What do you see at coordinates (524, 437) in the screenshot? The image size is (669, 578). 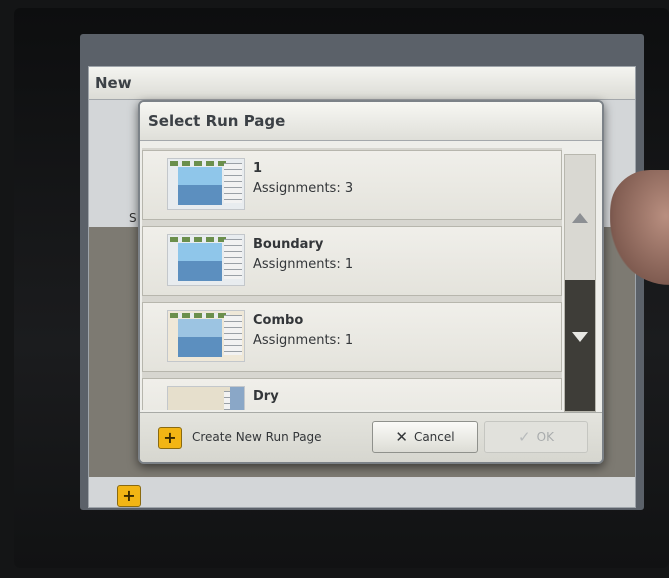 I see `checkmark-icon: ✓` at bounding box center [524, 437].